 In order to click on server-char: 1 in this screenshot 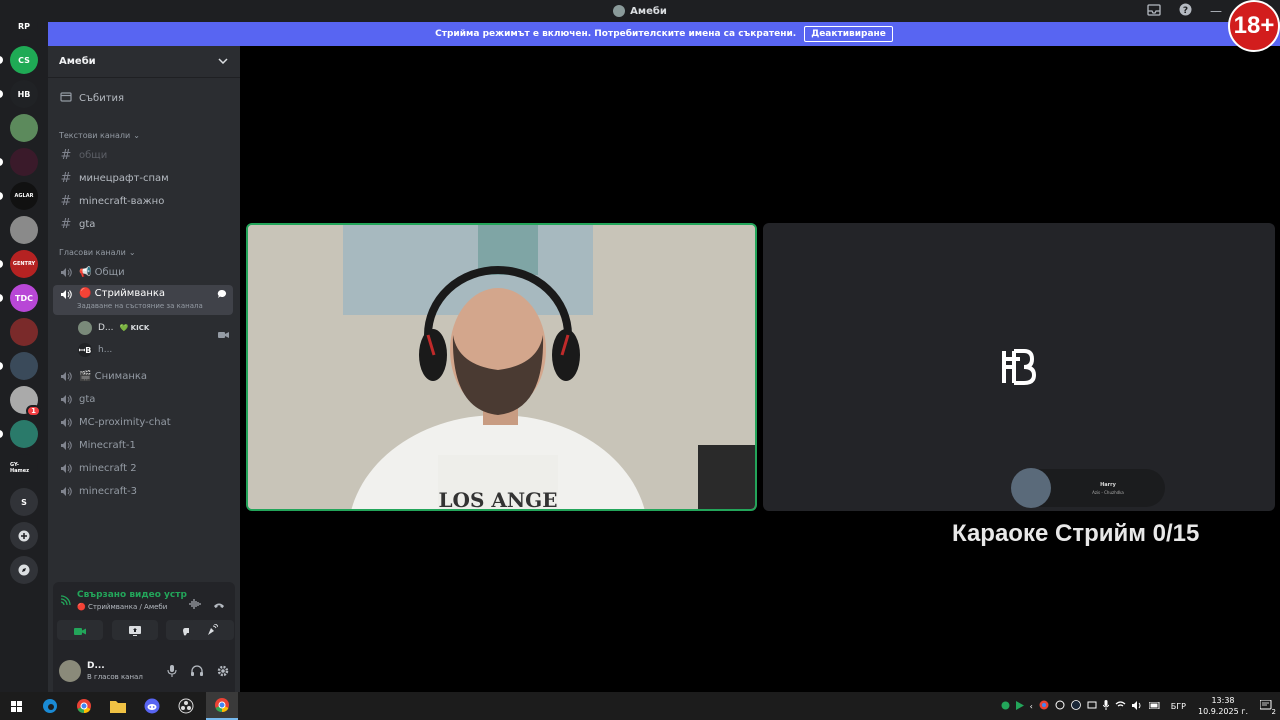, I will do `click(25, 401)`.